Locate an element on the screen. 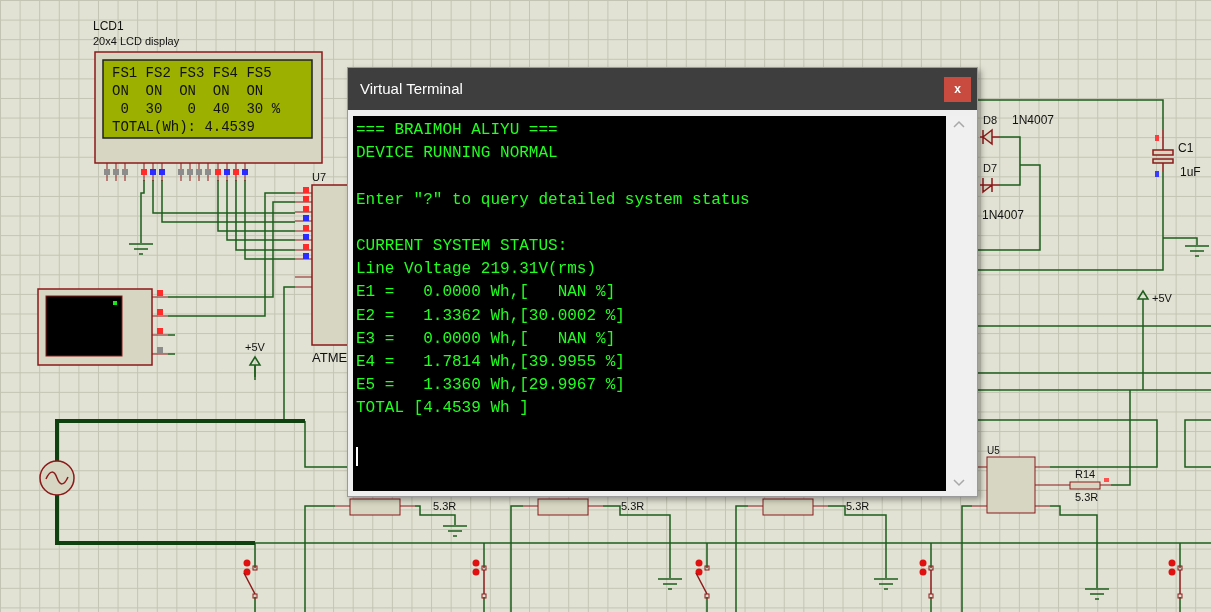  terminal-line: === BRAIMOH ALIYU === is located at coordinates (457, 130).